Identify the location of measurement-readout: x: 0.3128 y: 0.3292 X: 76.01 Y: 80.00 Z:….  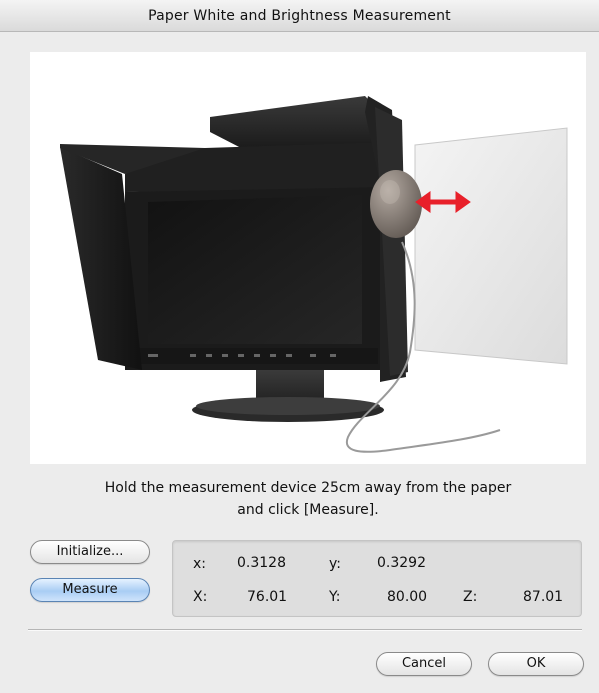
(377, 578).